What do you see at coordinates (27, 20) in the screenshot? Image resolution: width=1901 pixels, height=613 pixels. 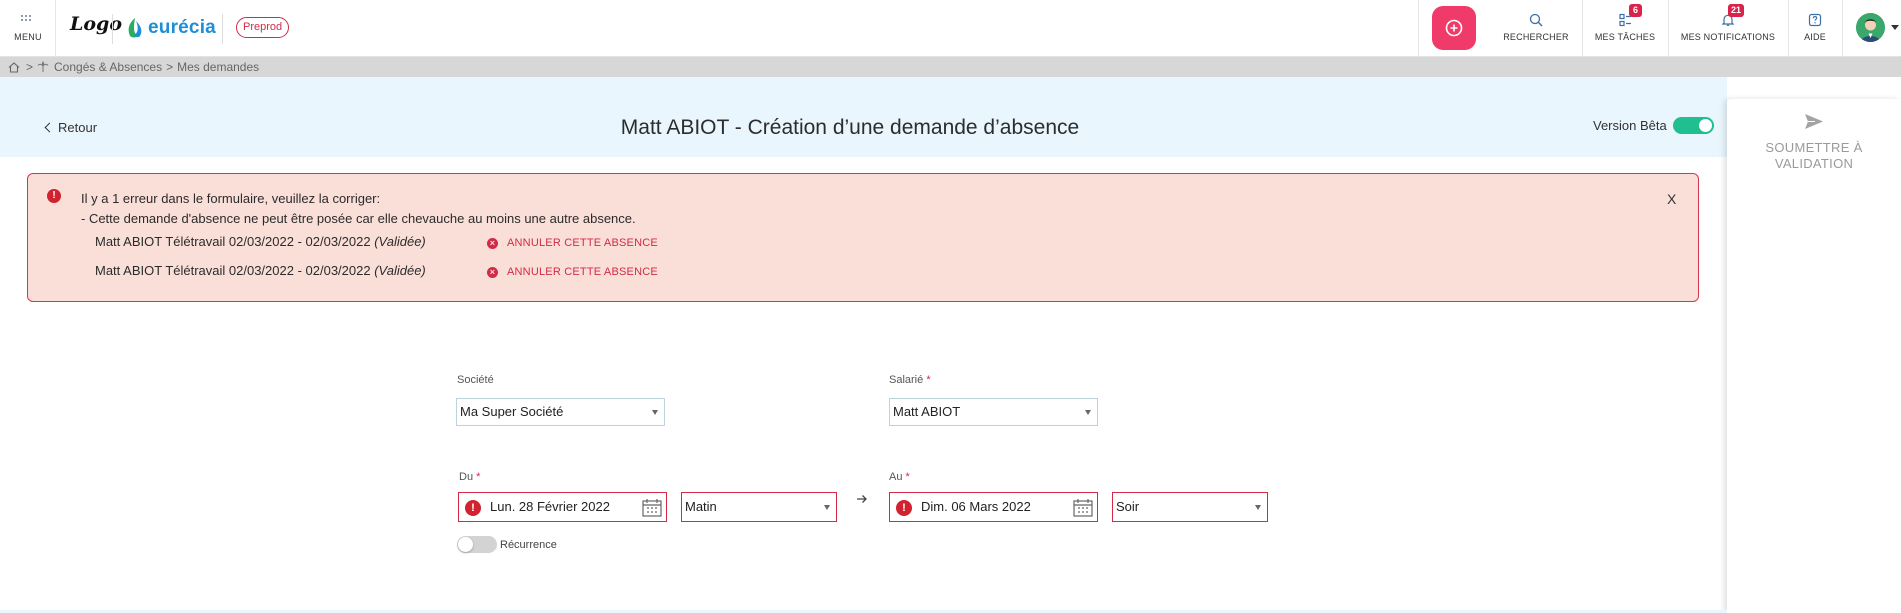 I see `grid-icon` at bounding box center [27, 20].